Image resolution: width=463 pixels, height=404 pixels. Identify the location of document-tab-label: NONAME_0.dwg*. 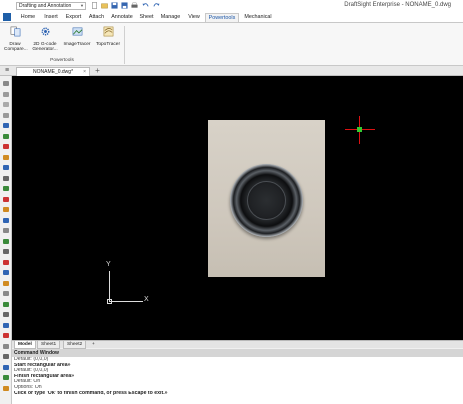
(53, 72).